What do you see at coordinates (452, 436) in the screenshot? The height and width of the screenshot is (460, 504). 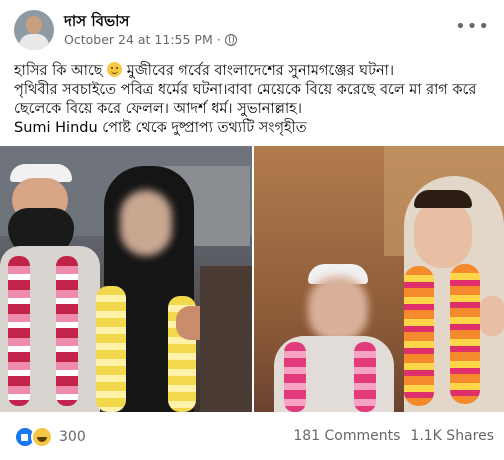 I see `shares-count: 1.1K Shares` at bounding box center [452, 436].